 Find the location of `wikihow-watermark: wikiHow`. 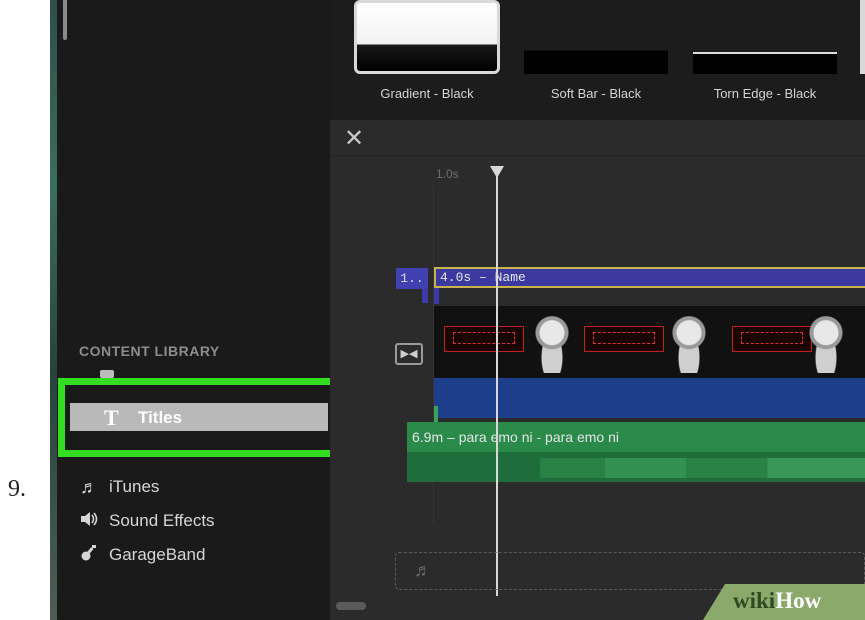

wikihow-watermark: wikiHow is located at coordinates (784, 602).